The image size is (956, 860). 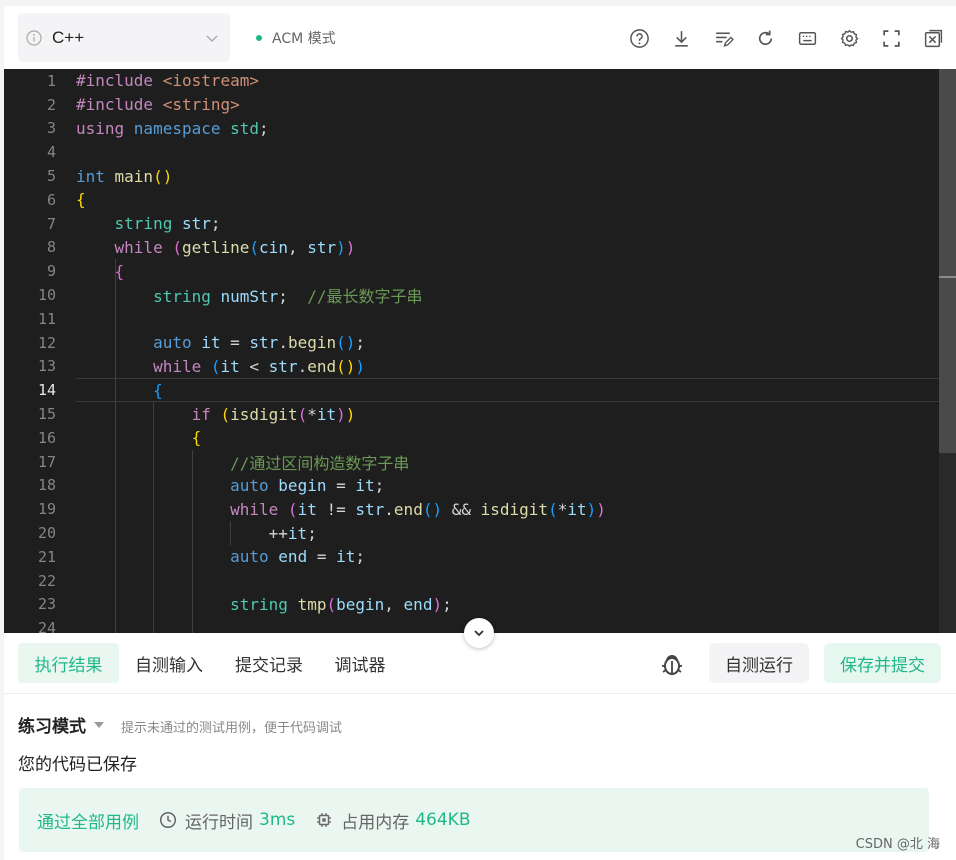 What do you see at coordinates (507, 390) in the screenshot?
I see `current-line-highlight` at bounding box center [507, 390].